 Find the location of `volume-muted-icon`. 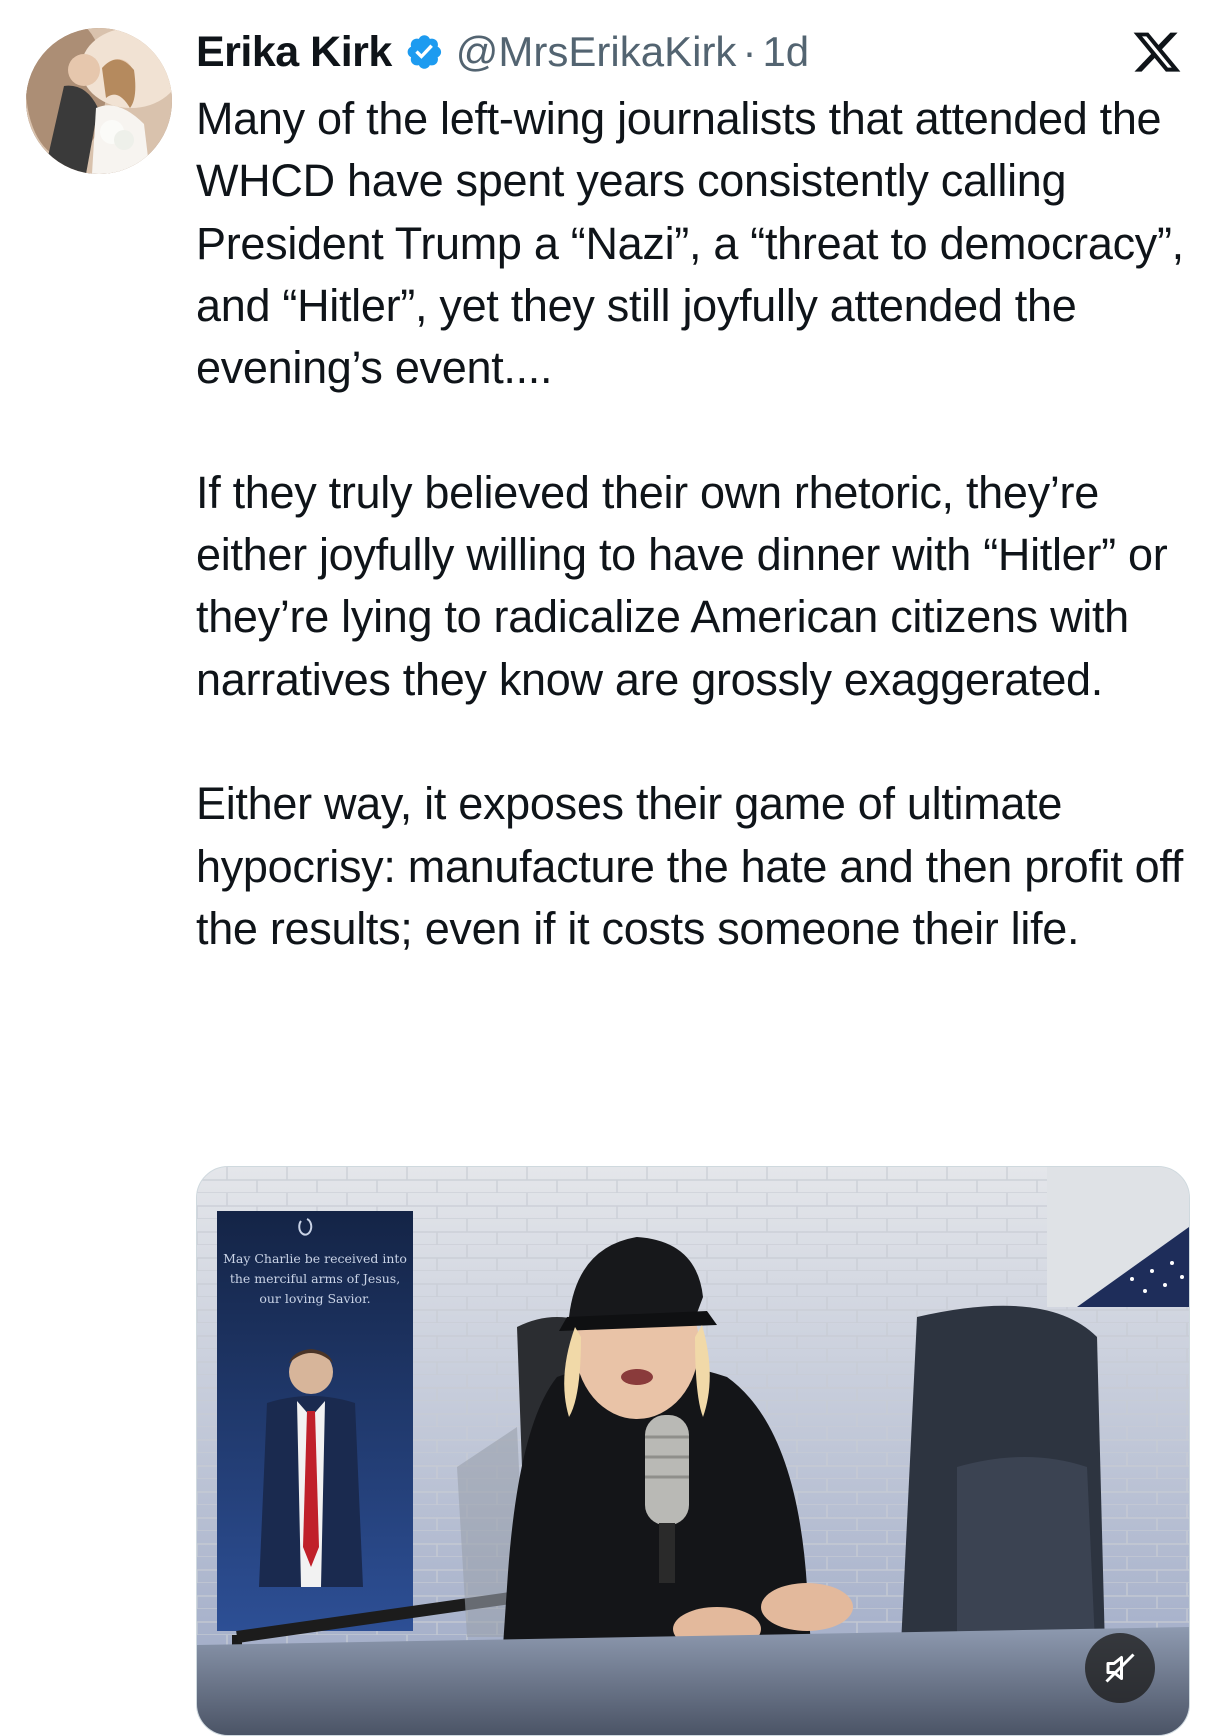

volume-muted-icon is located at coordinates (1120, 1668).